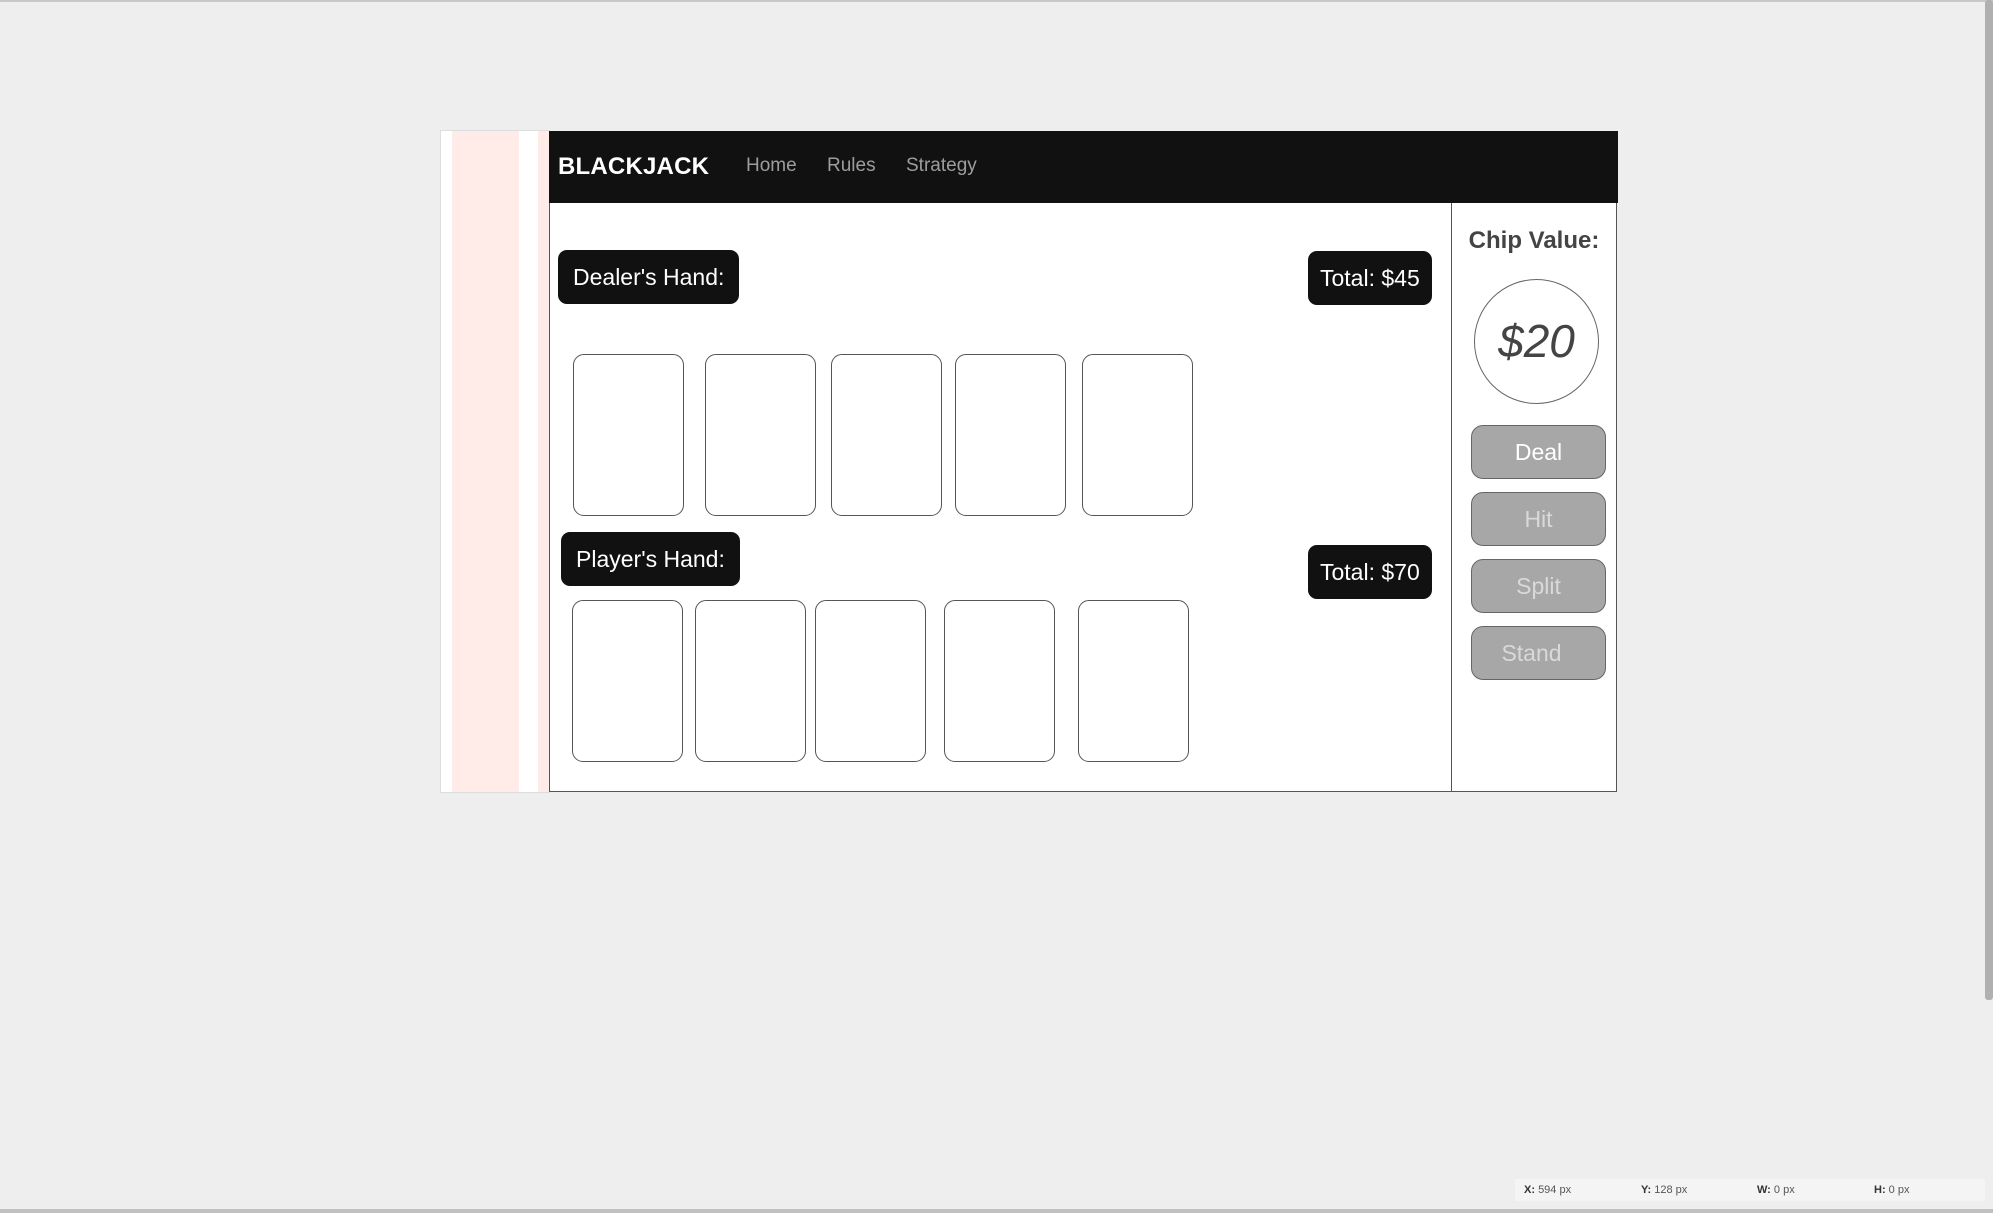  Describe the element at coordinates (1671, 1190) in the screenshot. I see `status-y-value: 128 px` at that location.